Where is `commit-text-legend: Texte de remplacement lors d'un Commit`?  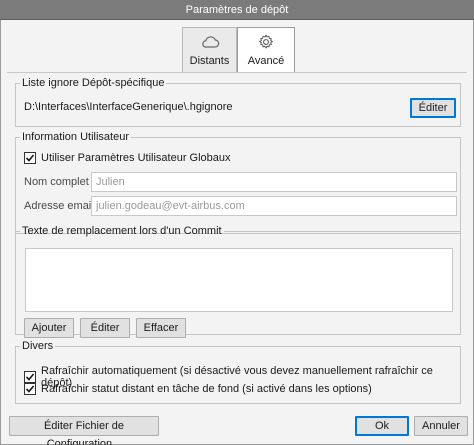
commit-text-legend: Texte de remplacement lors d'un Commit is located at coordinates (122, 231).